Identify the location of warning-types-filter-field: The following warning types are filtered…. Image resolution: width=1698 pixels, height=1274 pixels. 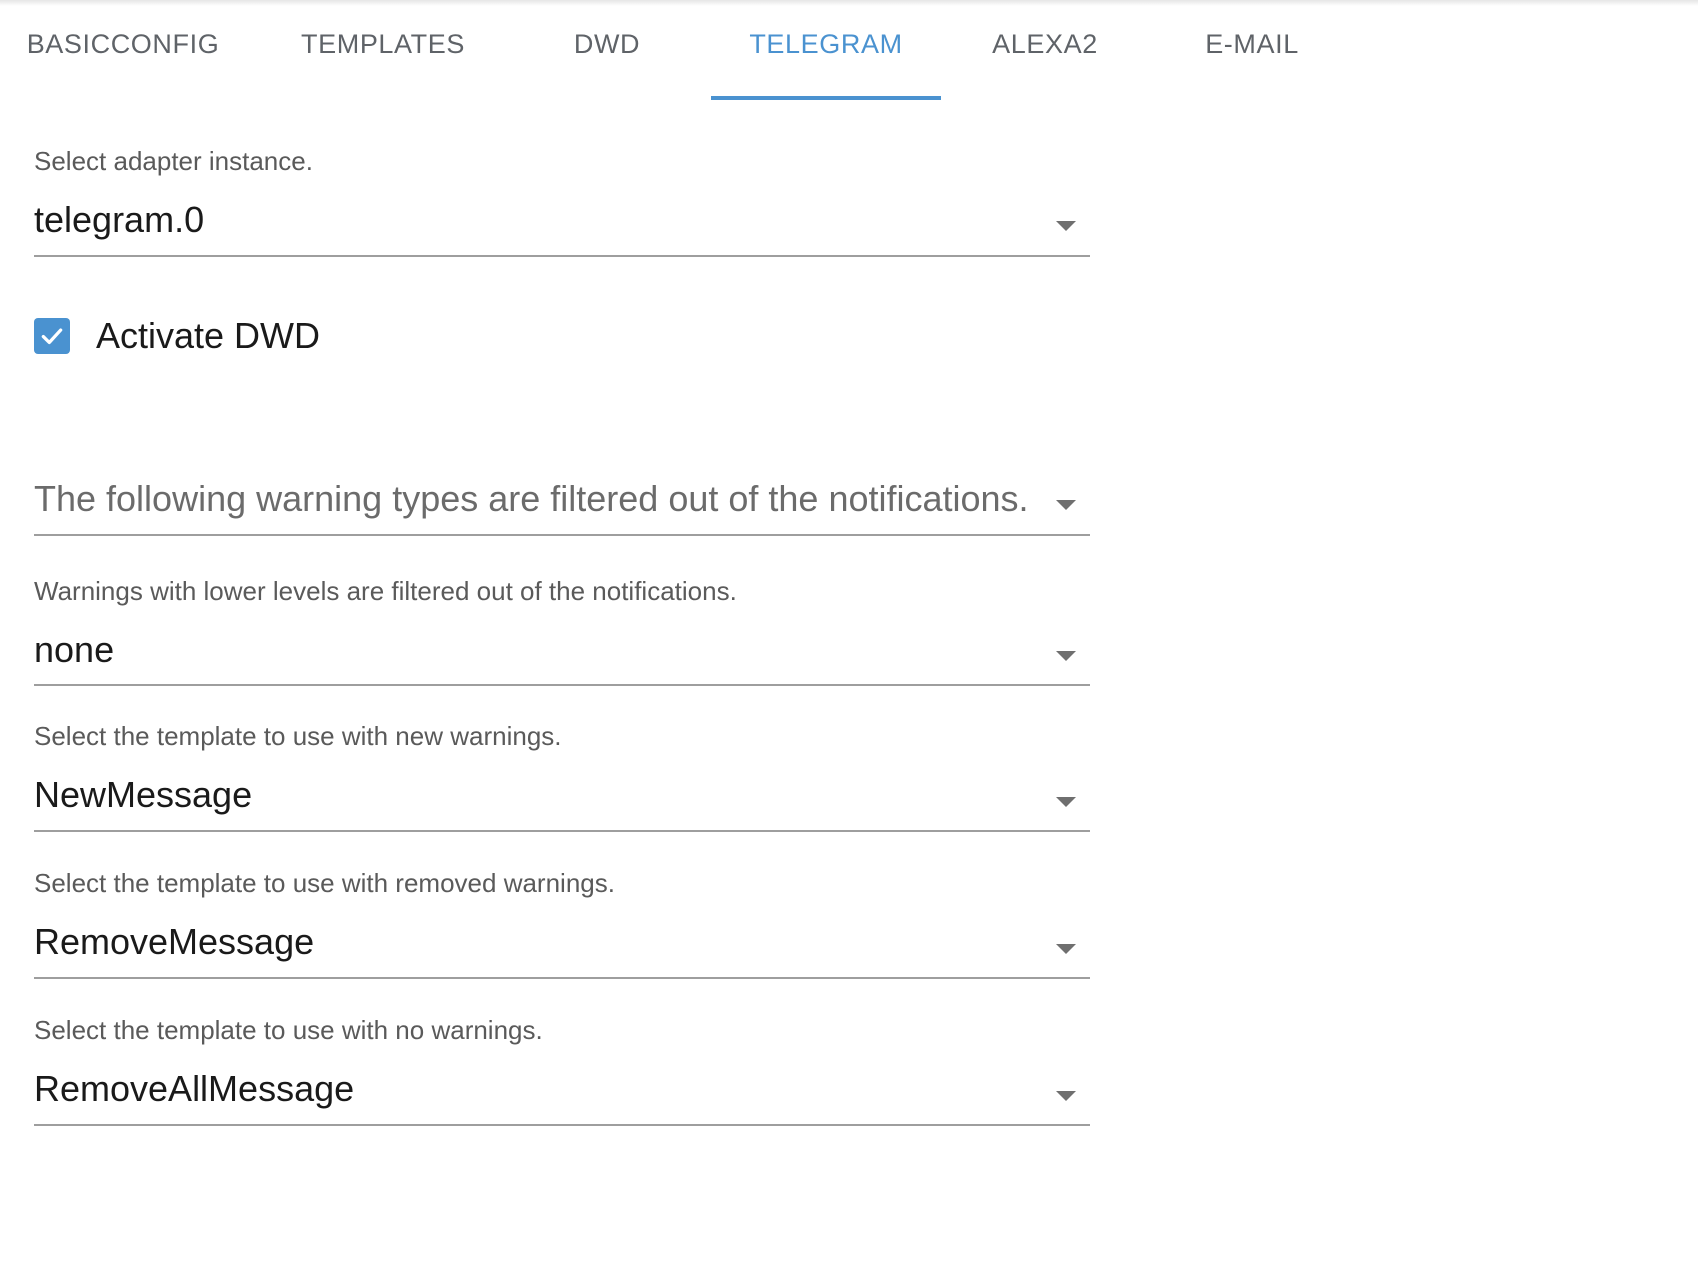
(562, 503).